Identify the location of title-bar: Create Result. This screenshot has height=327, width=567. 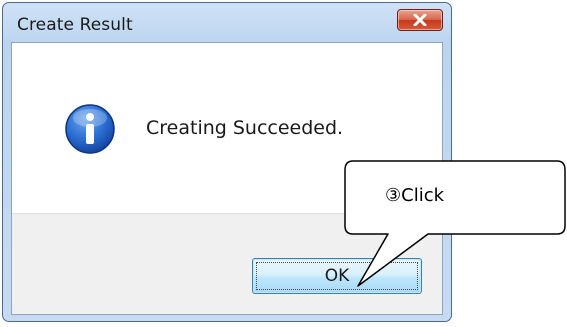
(227, 23).